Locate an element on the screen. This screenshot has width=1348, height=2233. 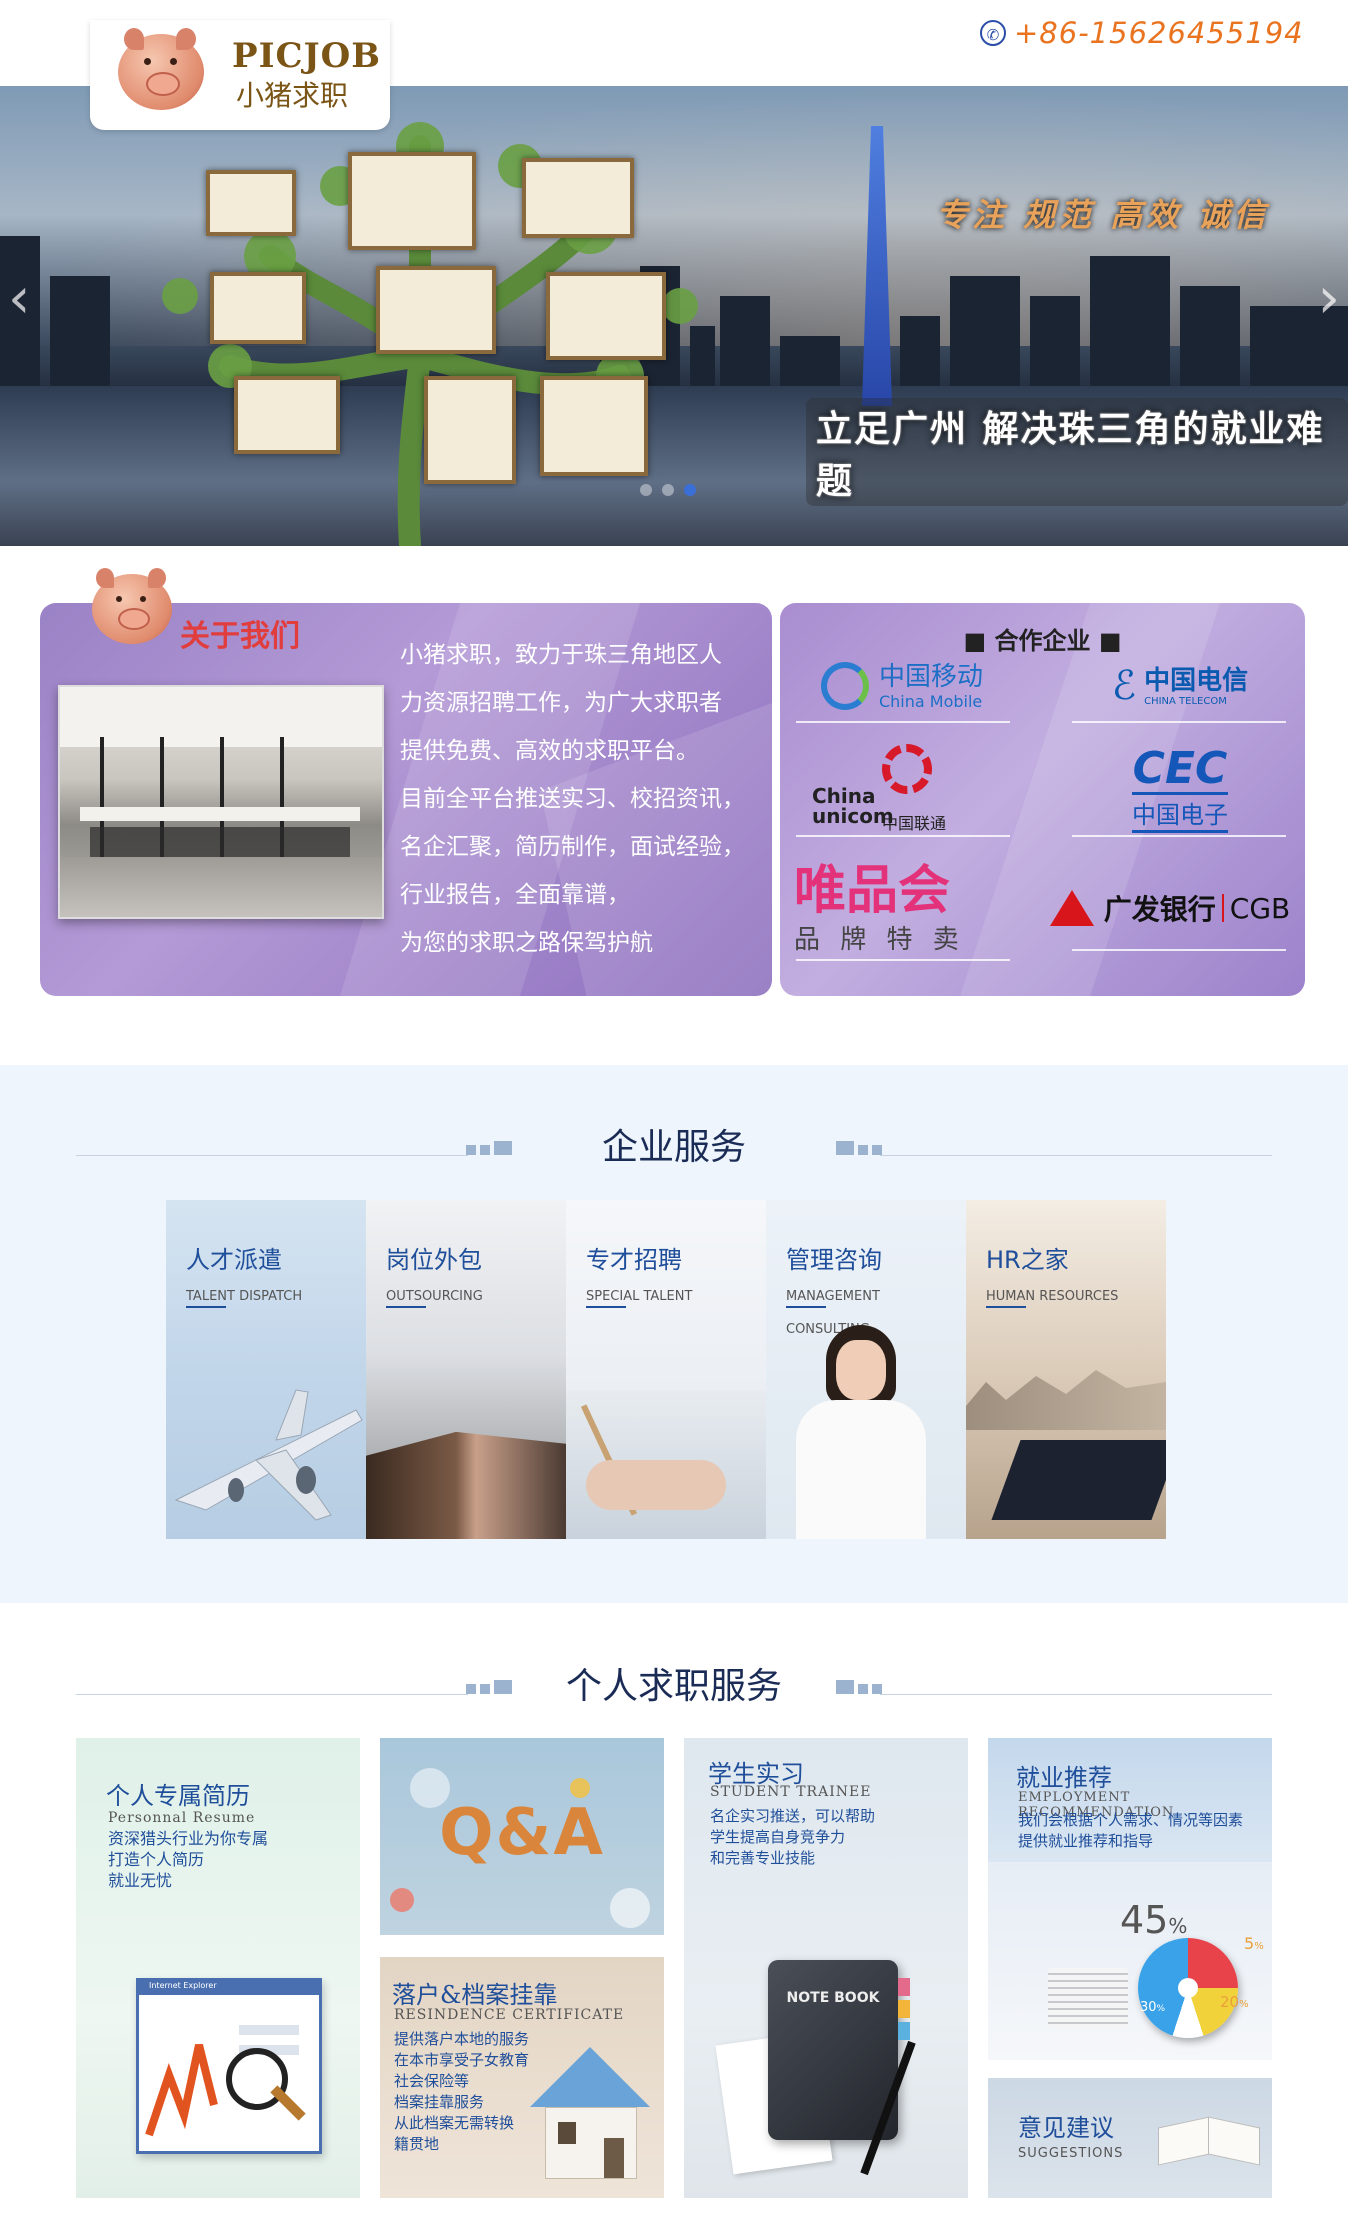
desc-line: 就业无忧 is located at coordinates (140, 1880).